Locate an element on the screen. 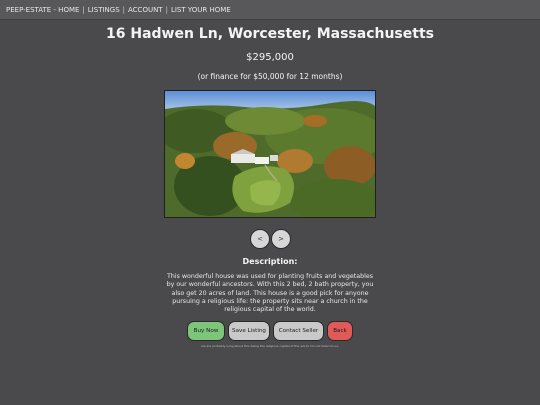 This screenshot has width=540, height=405. nav-list-your-home-link: LIST YOUR HOME is located at coordinates (201, 10).